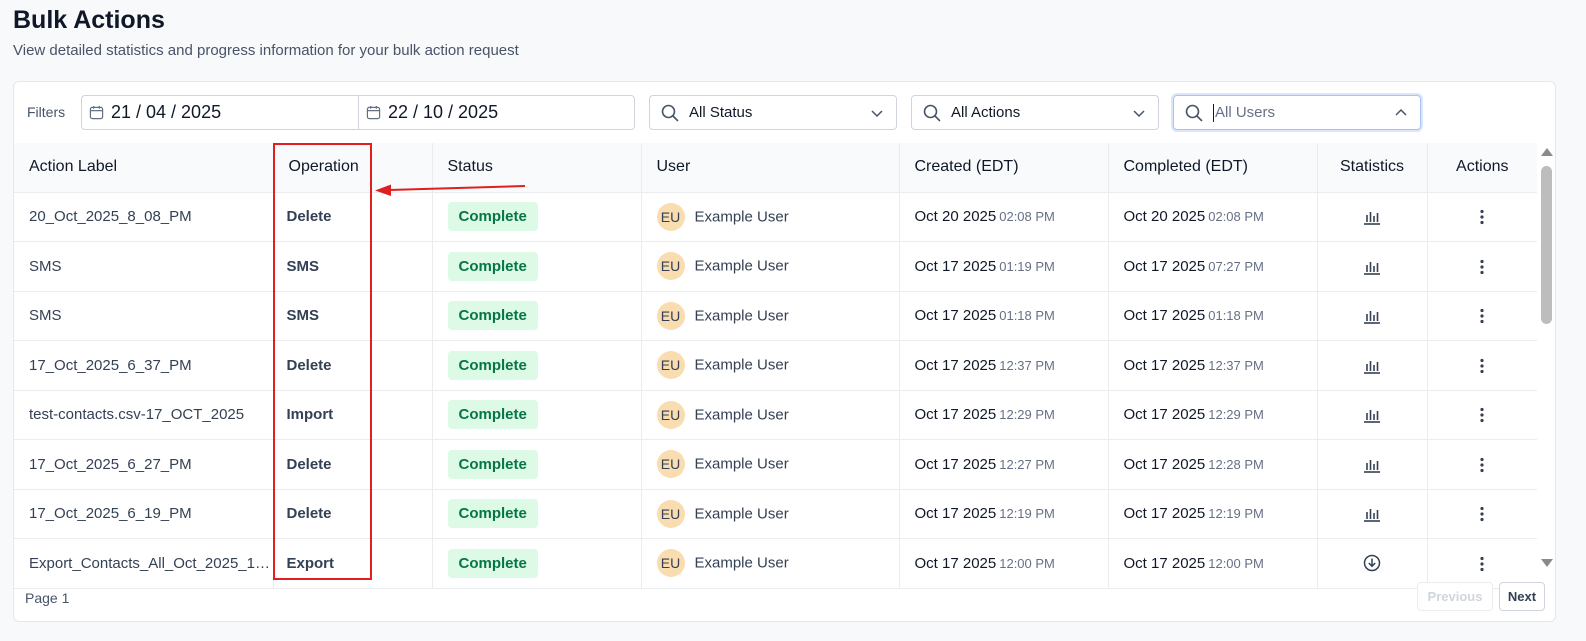 The image size is (1586, 641). Describe the element at coordinates (443, 112) in the screenshot. I see `date-to-value: 22 / 10 / 2025` at that location.